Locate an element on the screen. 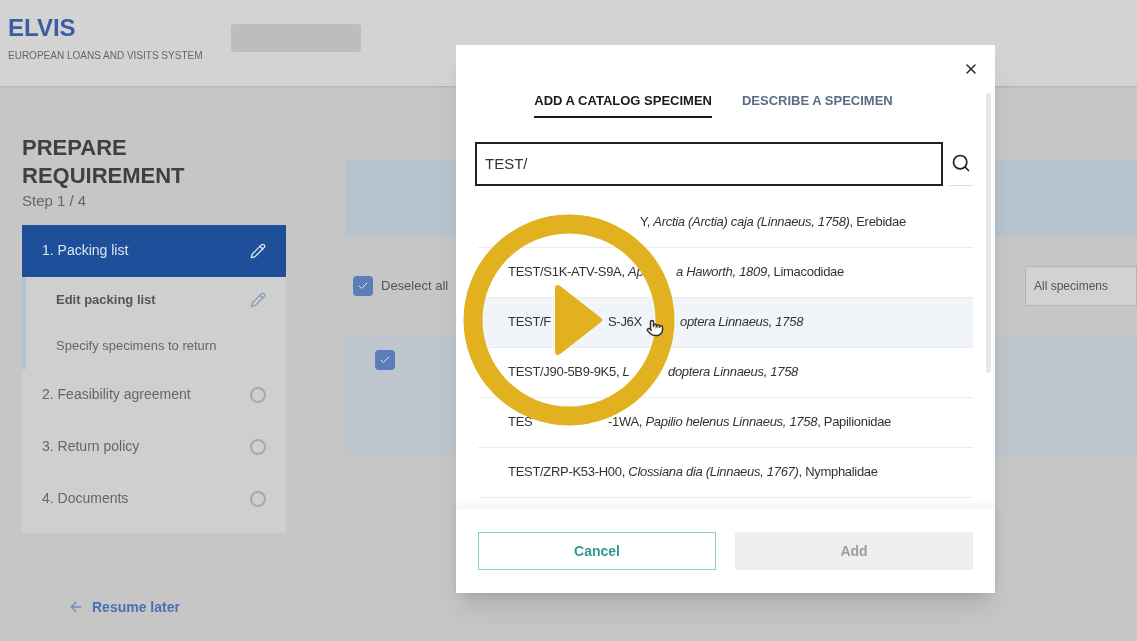 The image size is (1137, 641). result-text: doptera Linnaeus, 1758 is located at coordinates (733, 372).